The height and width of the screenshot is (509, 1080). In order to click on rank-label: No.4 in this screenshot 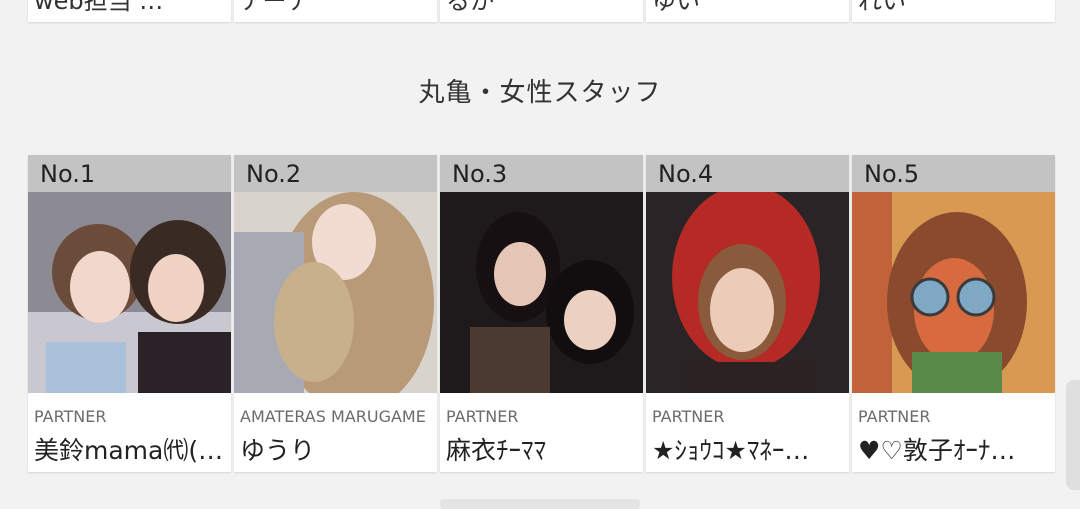, I will do `click(747, 173)`.